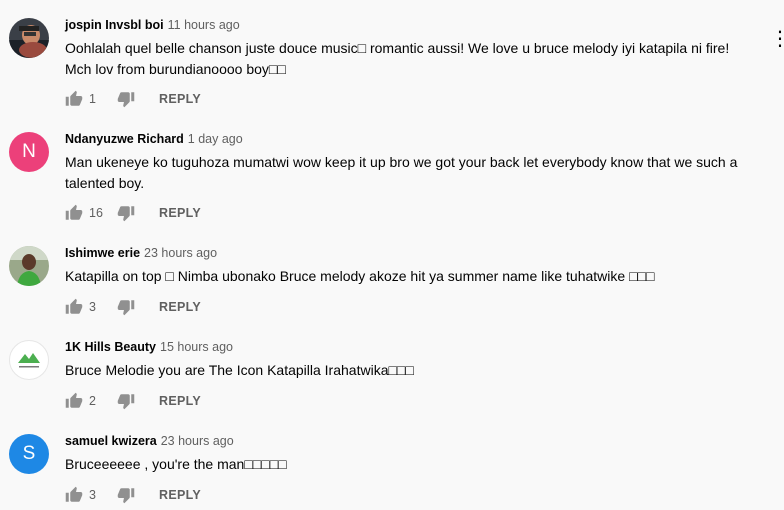 This screenshot has height=510, width=784. I want to click on comment-actions: 16 REPLY, so click(133, 213).